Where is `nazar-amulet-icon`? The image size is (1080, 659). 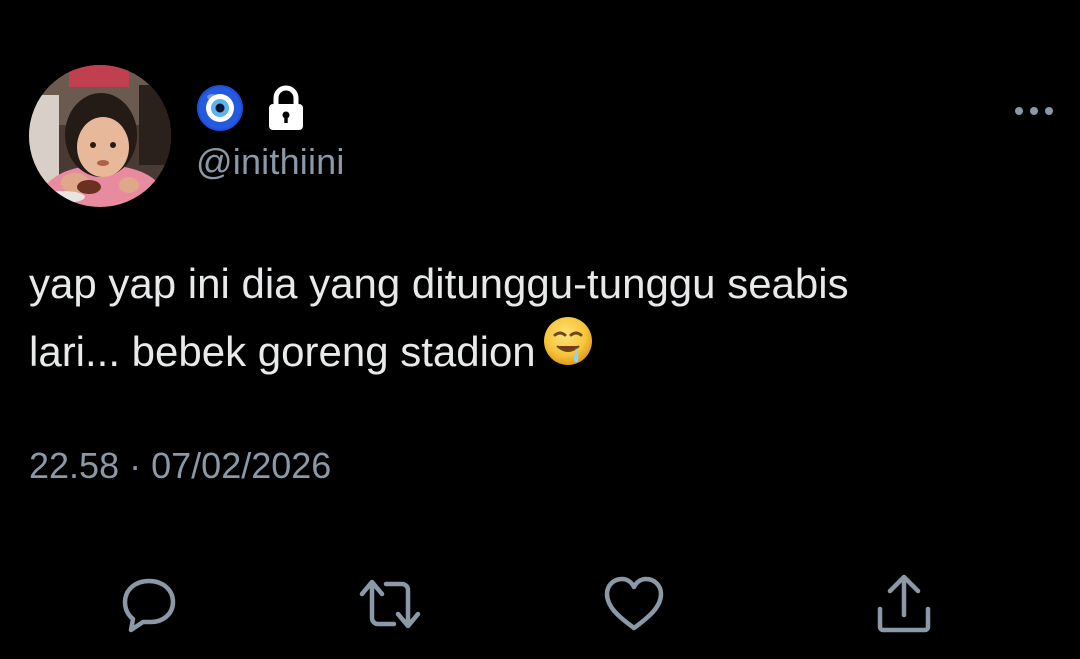 nazar-amulet-icon is located at coordinates (220, 110).